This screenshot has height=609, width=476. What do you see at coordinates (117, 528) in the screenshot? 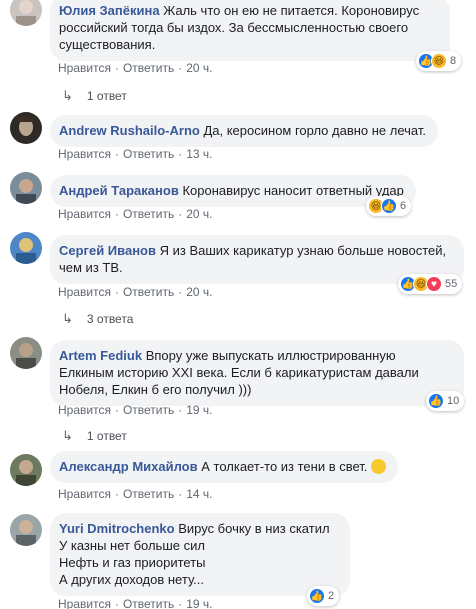
I see `comment-author: Yuri Dmitrochenko` at bounding box center [117, 528].